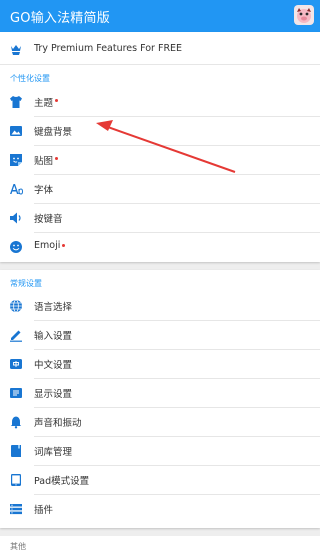 The width and height of the screenshot is (320, 558). I want to click on settings-item-chinese: 中文设置, so click(160, 364).